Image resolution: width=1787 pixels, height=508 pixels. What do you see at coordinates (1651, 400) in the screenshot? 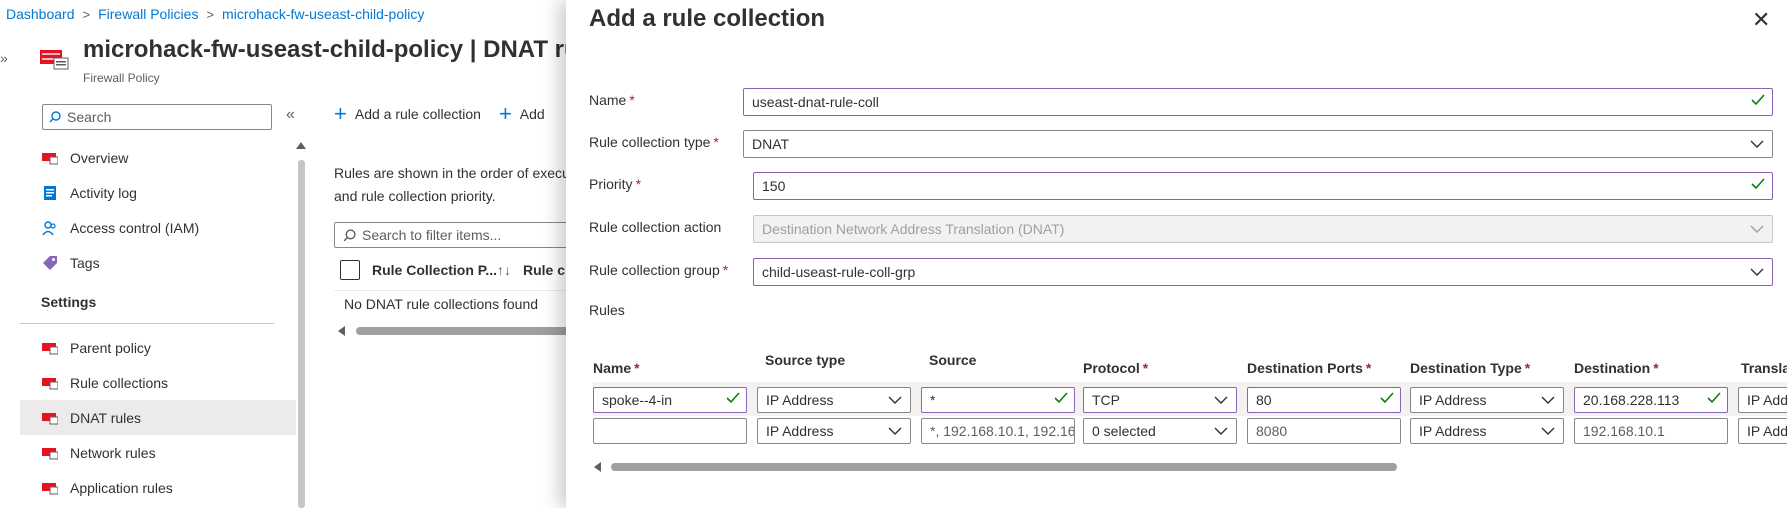
I see `destination-input: 20.168.228.113` at bounding box center [1651, 400].